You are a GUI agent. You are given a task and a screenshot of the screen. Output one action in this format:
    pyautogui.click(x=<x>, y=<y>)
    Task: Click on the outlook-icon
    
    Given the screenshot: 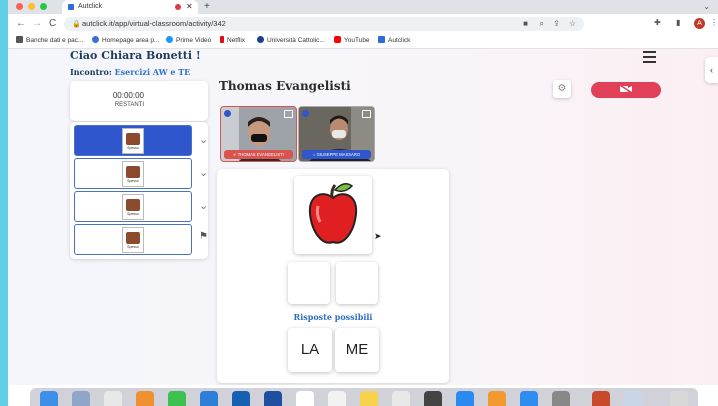 What is the action you would take?
    pyautogui.click(x=241, y=398)
    